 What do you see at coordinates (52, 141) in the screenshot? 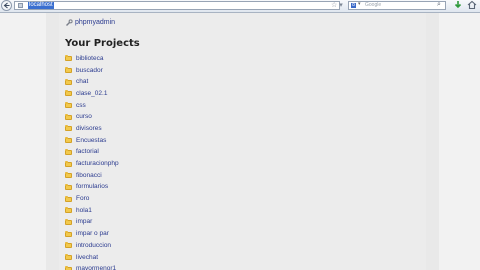
I see `page-left-border` at bounding box center [52, 141].